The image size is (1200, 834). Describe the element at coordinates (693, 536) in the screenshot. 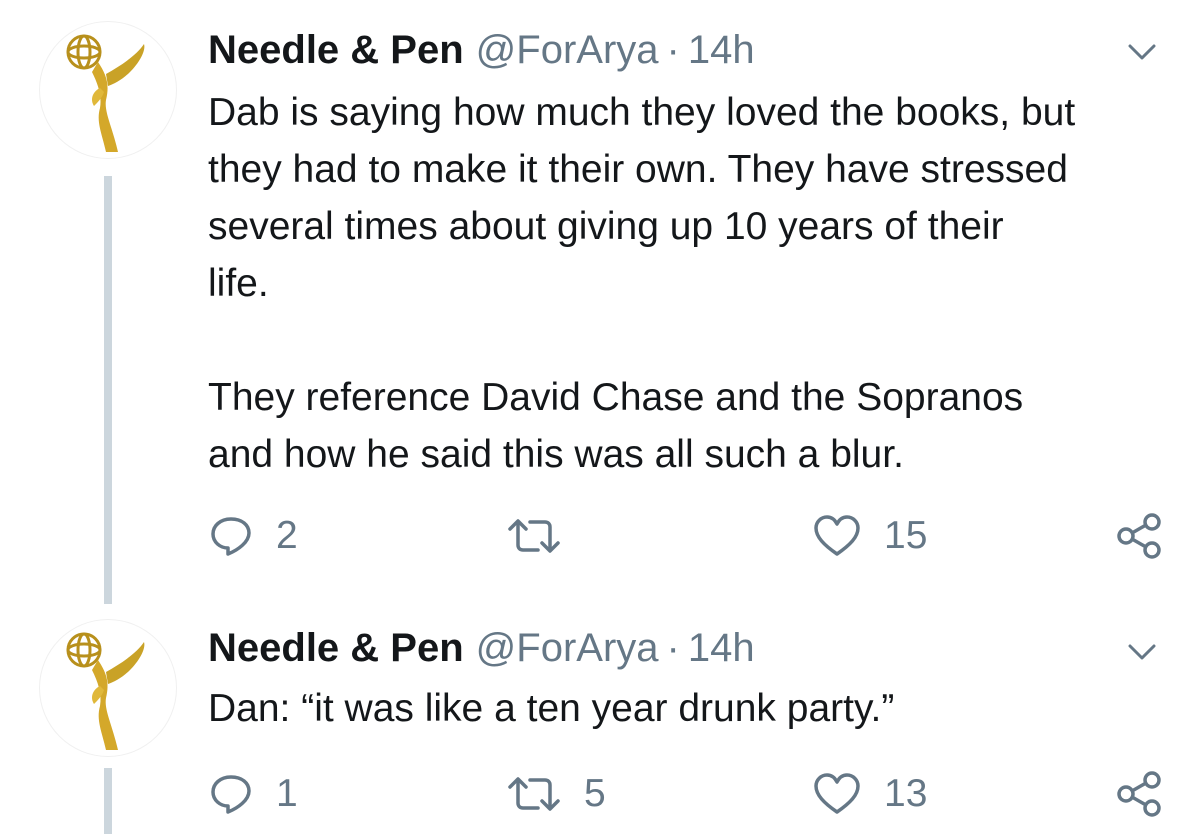

I see `tweet-actions: 2 15` at that location.